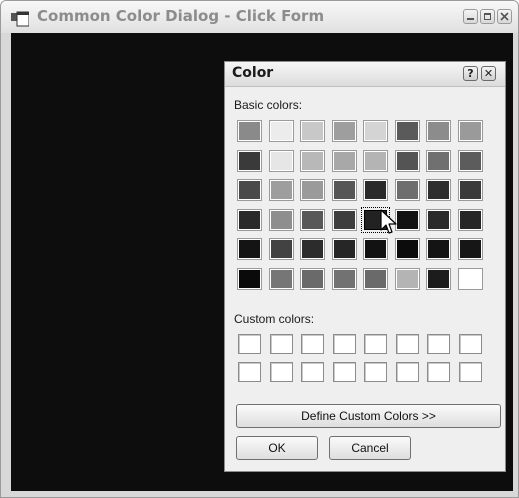 The width and height of the screenshot is (519, 498). Describe the element at coordinates (470, 73) in the screenshot. I see `help-button: ?` at that location.